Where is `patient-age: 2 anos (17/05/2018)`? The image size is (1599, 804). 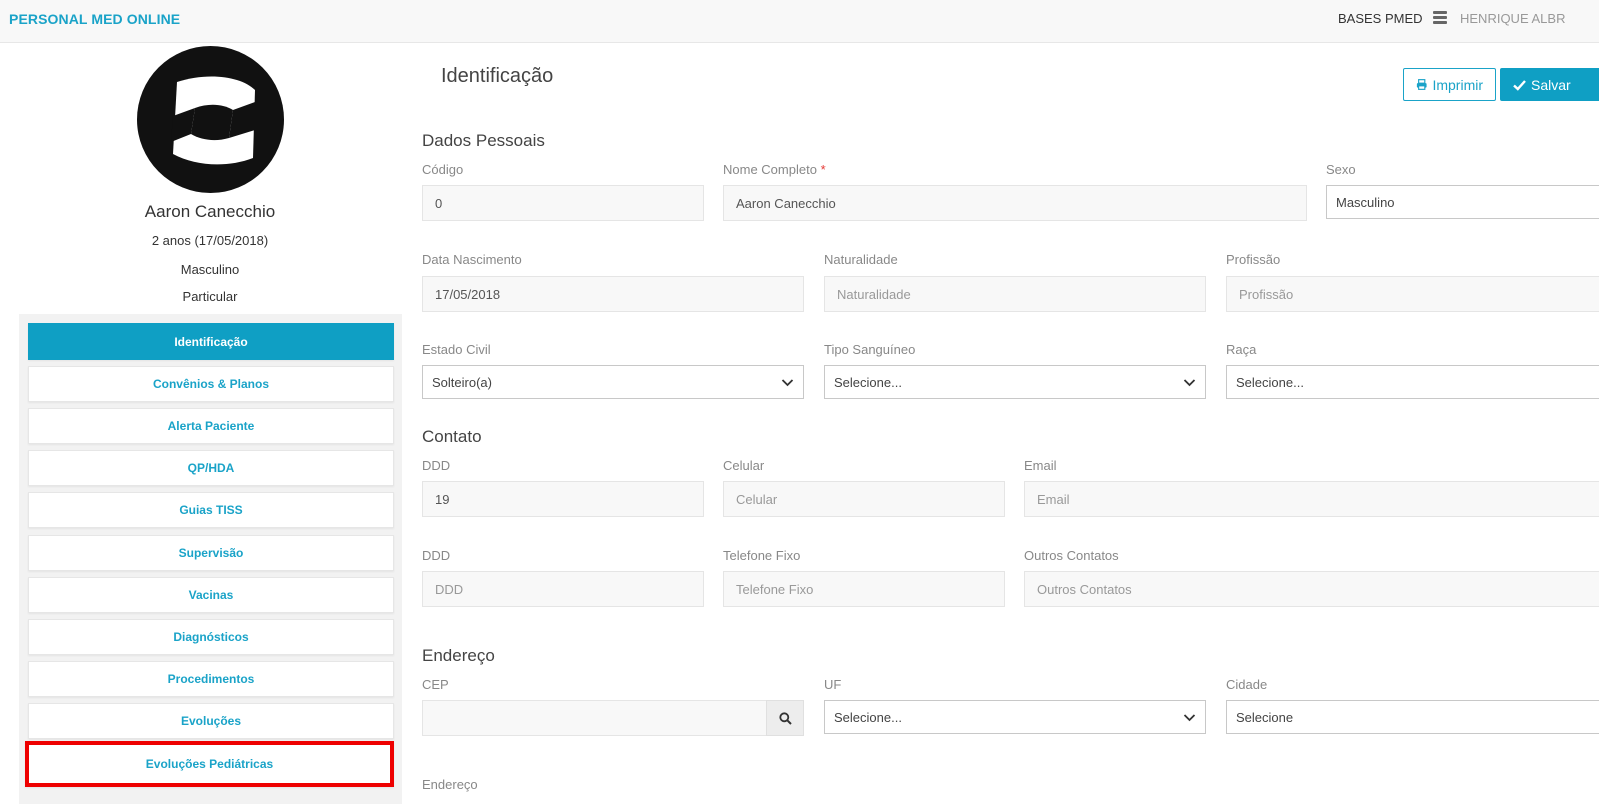 patient-age: 2 anos (17/05/2018) is located at coordinates (210, 240).